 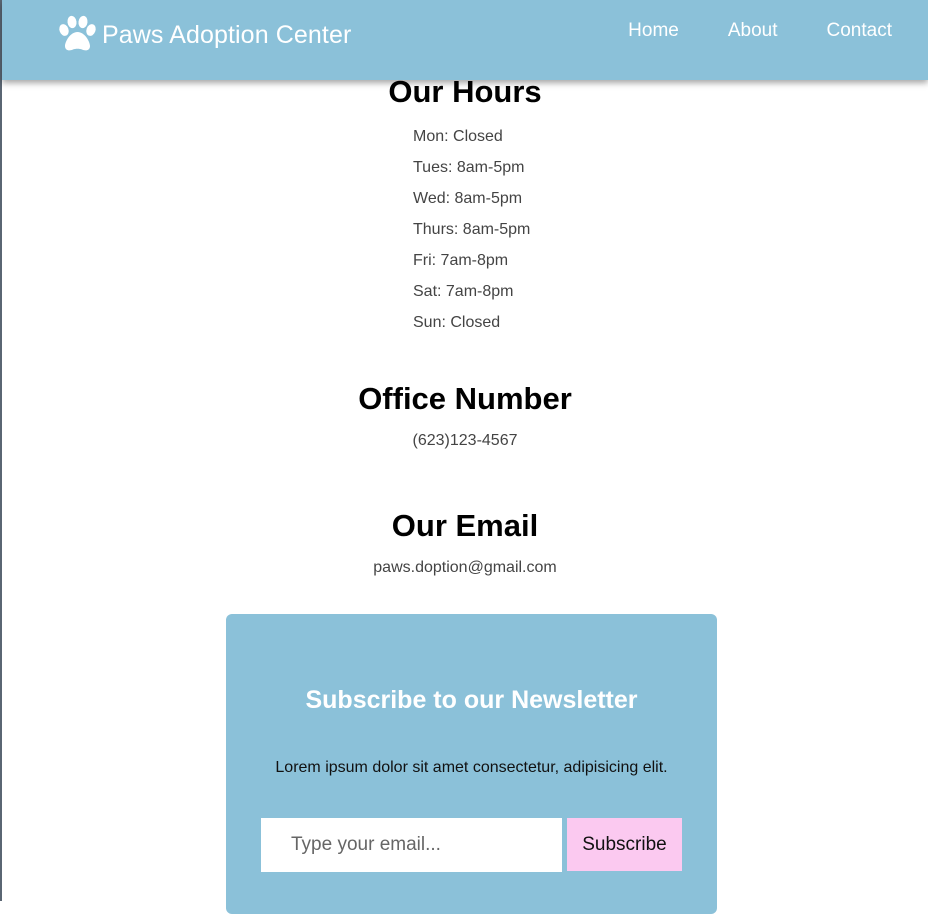 What do you see at coordinates (465, 398) in the screenshot?
I see `office-title: Office Number` at bounding box center [465, 398].